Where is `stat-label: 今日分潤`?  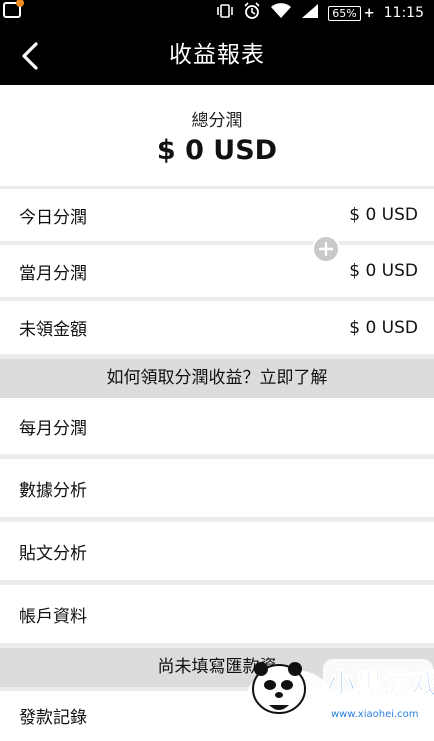
stat-label: 今日分潤 is located at coordinates (53, 217).